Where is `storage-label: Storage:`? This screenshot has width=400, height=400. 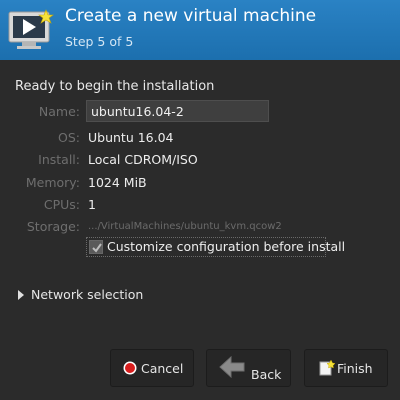
storage-label: Storage: is located at coordinates (53, 226).